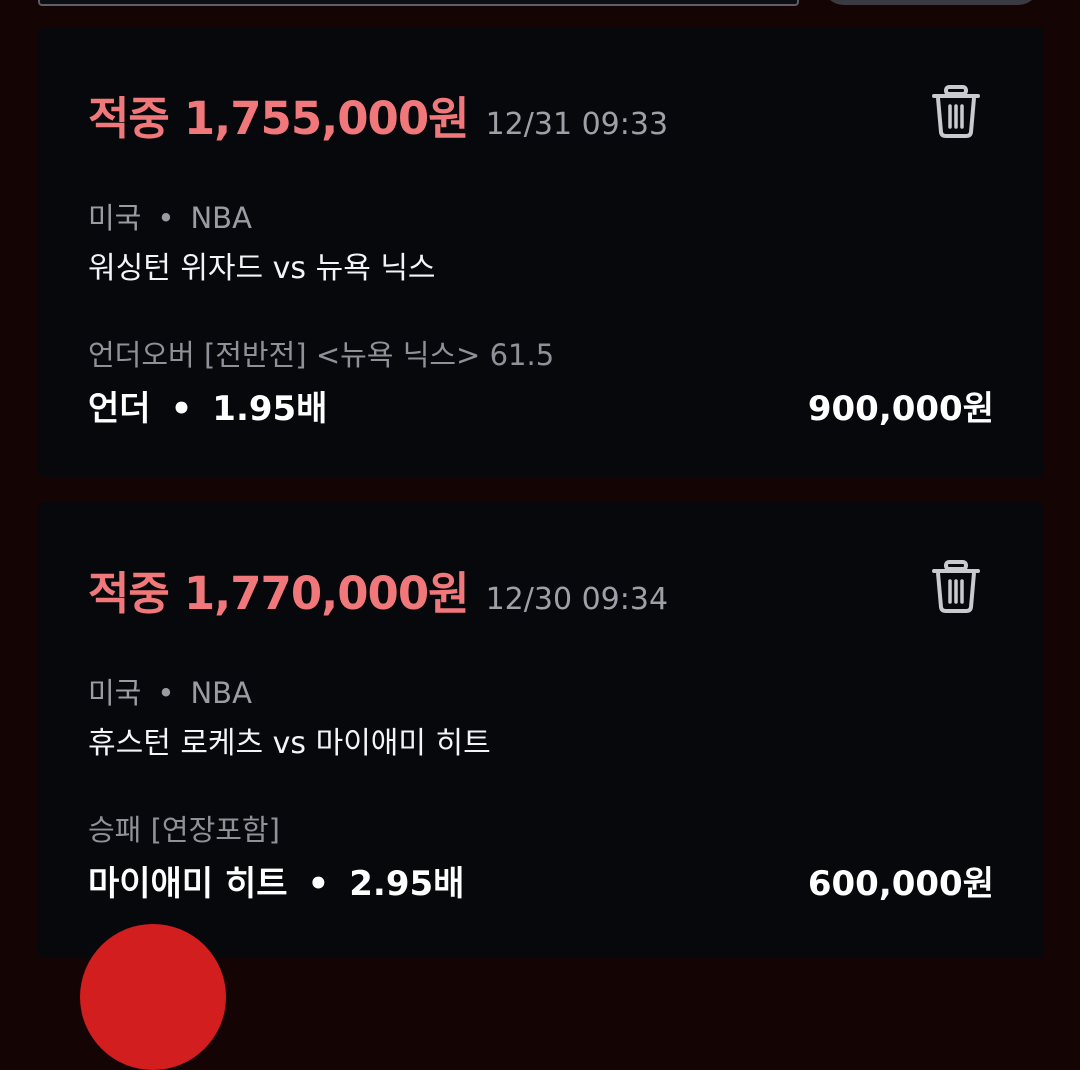 The image size is (1080, 1070). I want to click on bet-result: 적중 1,755,000원 12/31 09:33, so click(378, 114).